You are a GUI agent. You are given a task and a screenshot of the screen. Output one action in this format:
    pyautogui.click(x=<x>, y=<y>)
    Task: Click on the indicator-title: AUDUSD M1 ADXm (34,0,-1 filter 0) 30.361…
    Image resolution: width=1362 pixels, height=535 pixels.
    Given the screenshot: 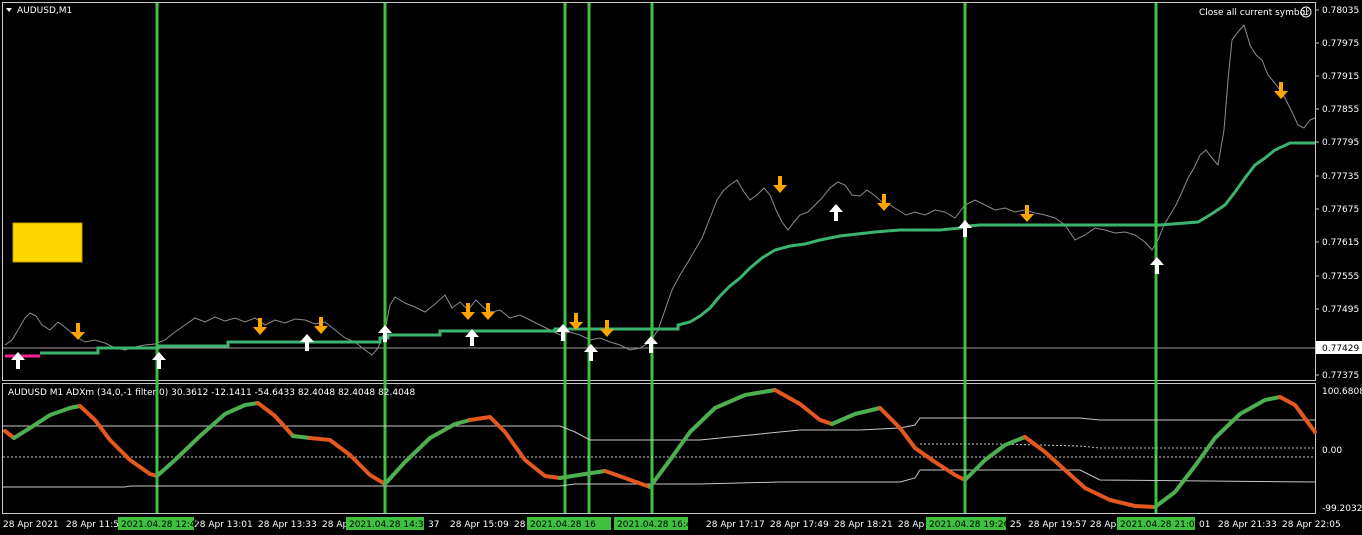 What is the action you would take?
    pyautogui.click(x=212, y=393)
    